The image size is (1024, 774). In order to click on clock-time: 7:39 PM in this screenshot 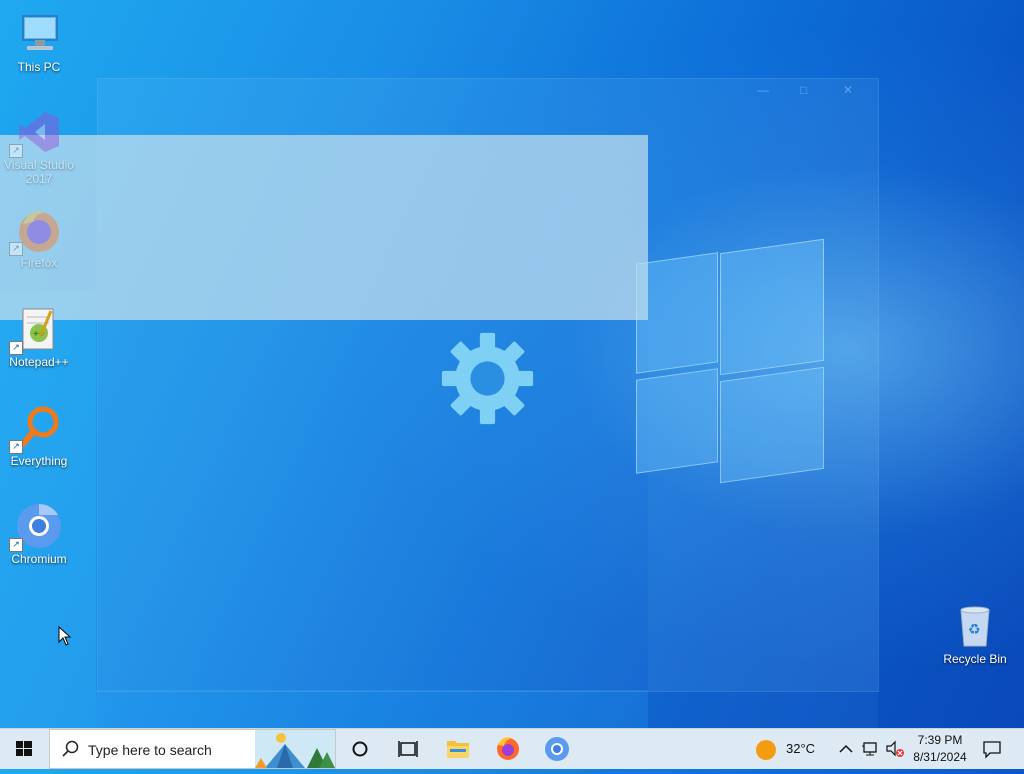, I will do `click(940, 740)`.